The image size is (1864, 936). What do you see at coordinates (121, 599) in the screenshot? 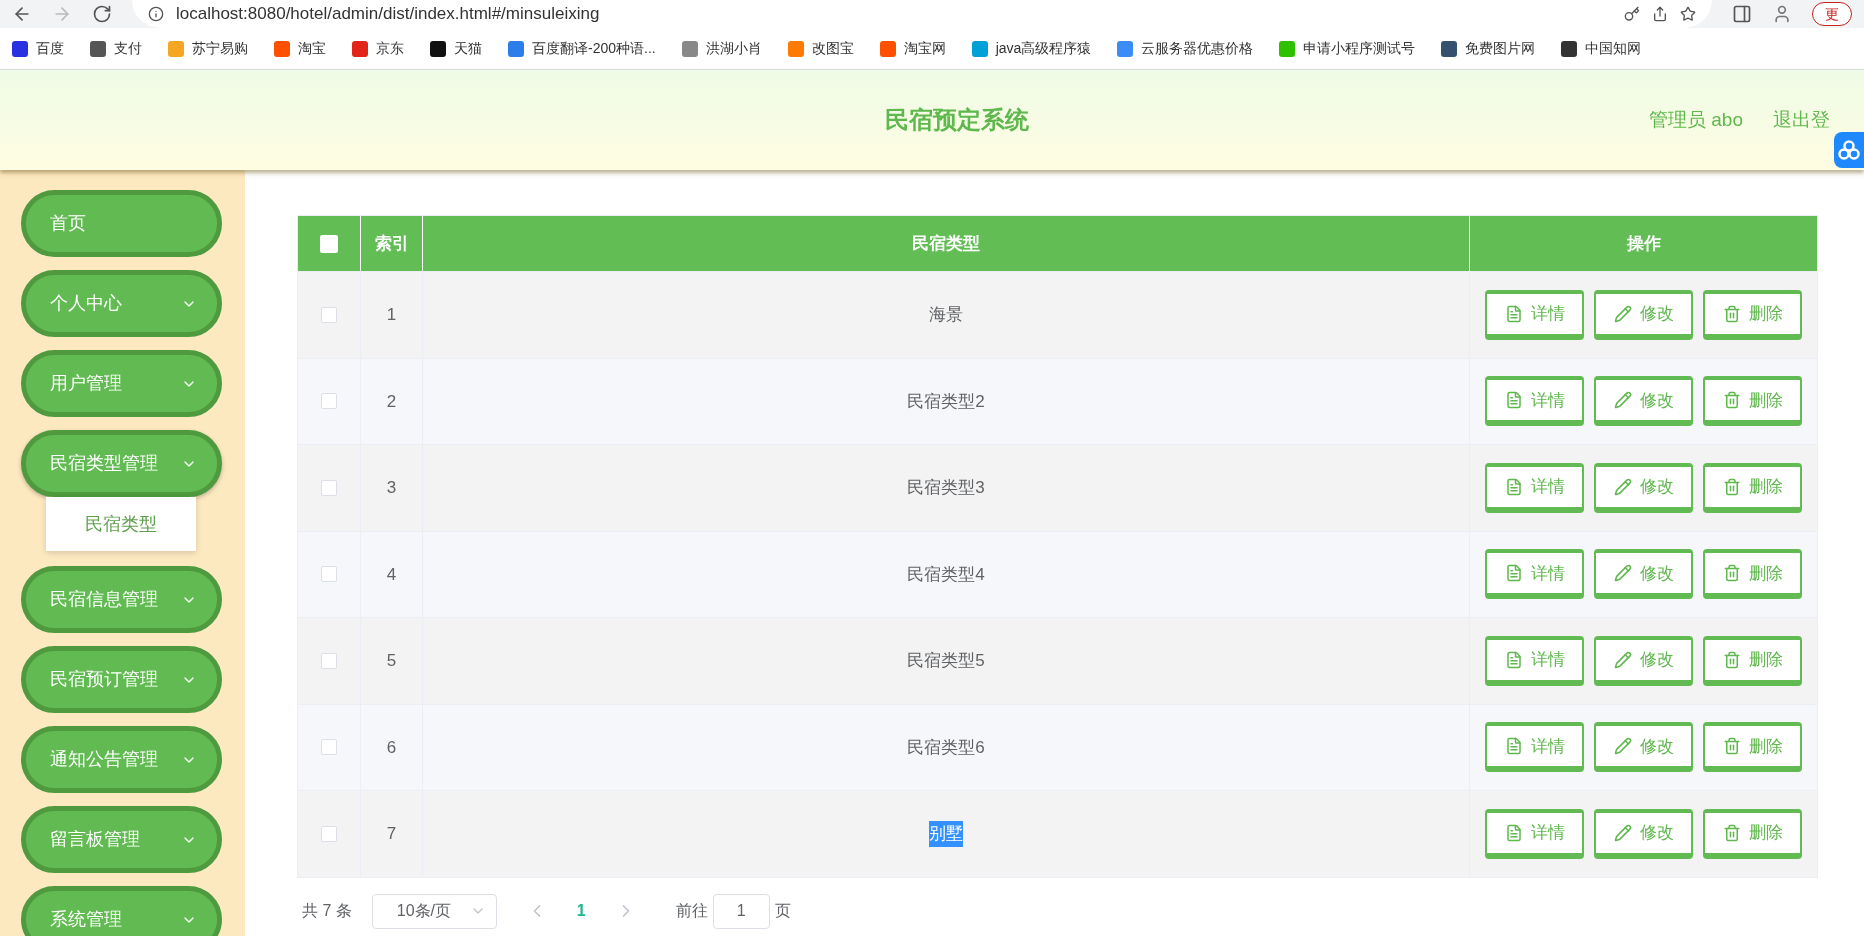
I see `menu-item: 民宿信息管理` at bounding box center [121, 599].